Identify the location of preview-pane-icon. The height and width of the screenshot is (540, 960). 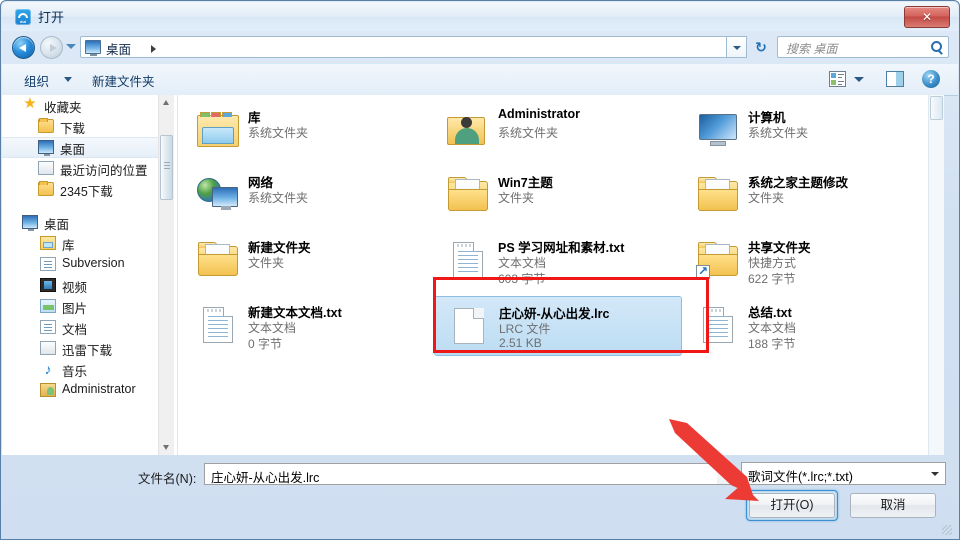
(895, 79).